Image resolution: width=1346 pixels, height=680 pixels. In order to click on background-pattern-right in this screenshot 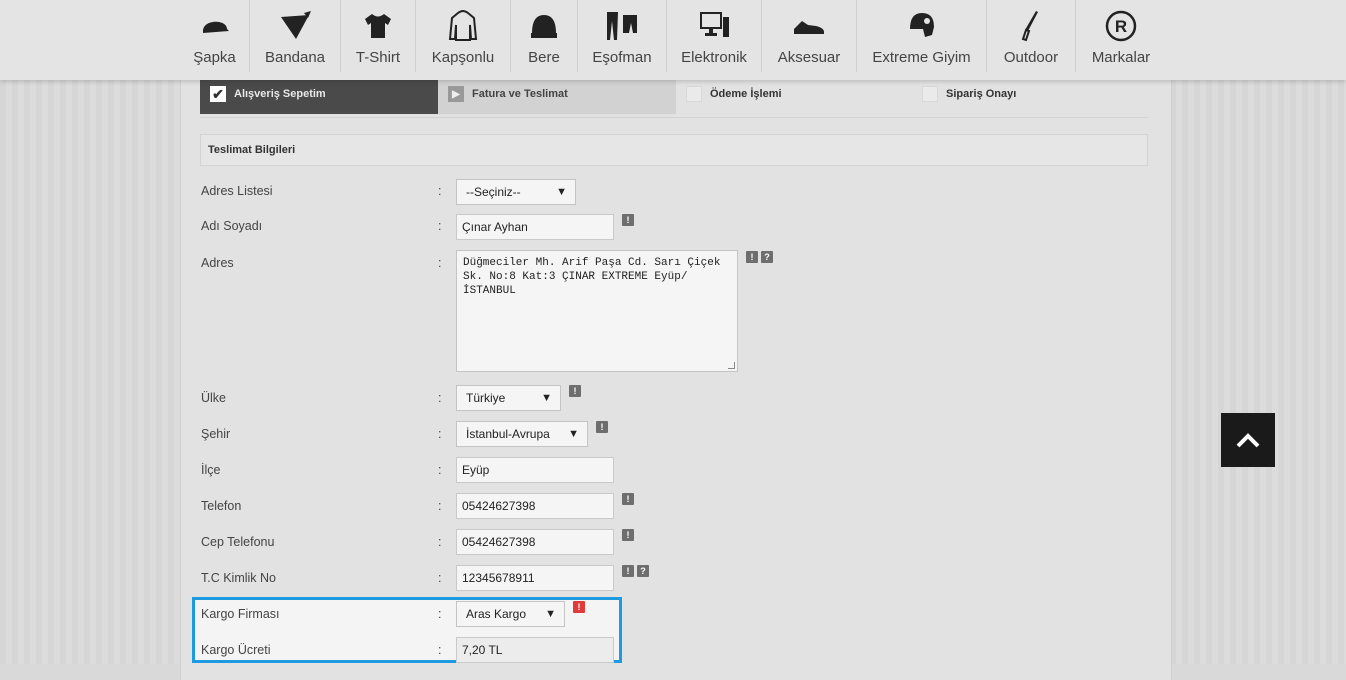, I will do `click(1258, 372)`.